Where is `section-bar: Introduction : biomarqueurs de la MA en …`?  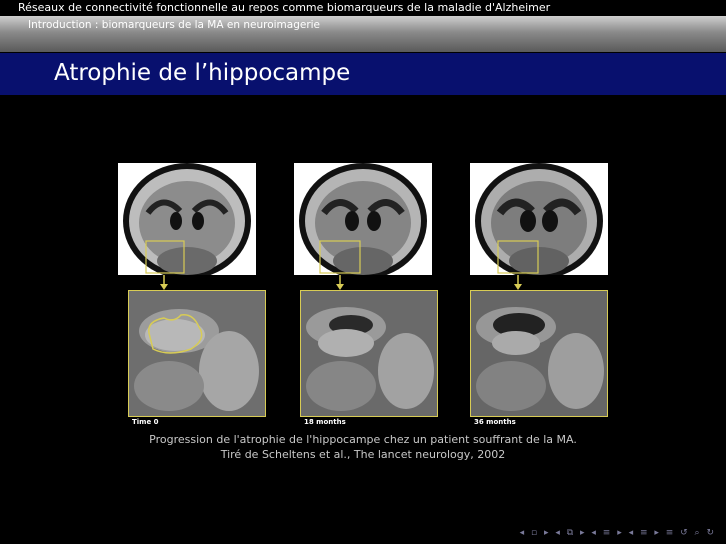 section-bar: Introduction : biomarqueurs de la MA en … is located at coordinates (363, 34).